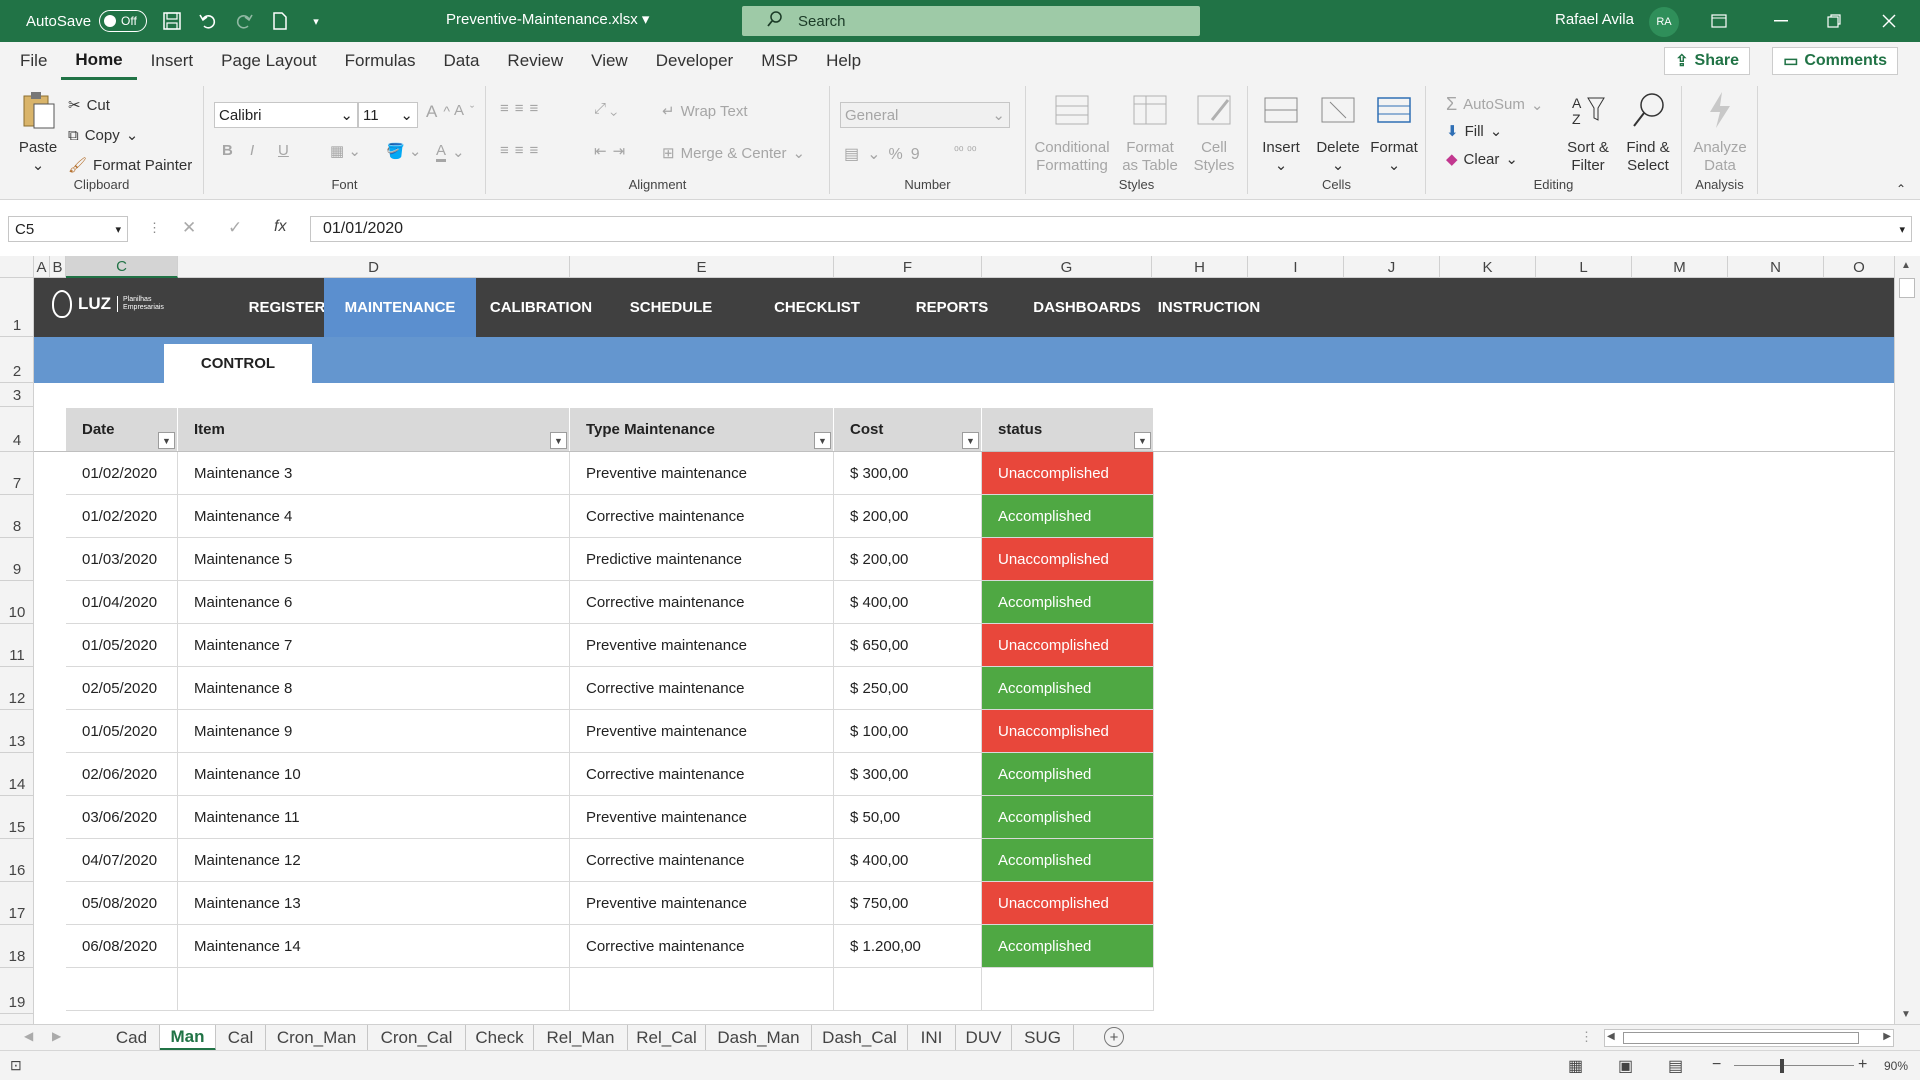 The height and width of the screenshot is (1080, 1920). What do you see at coordinates (417, 1038) in the screenshot?
I see `sheet-tab: Cron_Cal` at bounding box center [417, 1038].